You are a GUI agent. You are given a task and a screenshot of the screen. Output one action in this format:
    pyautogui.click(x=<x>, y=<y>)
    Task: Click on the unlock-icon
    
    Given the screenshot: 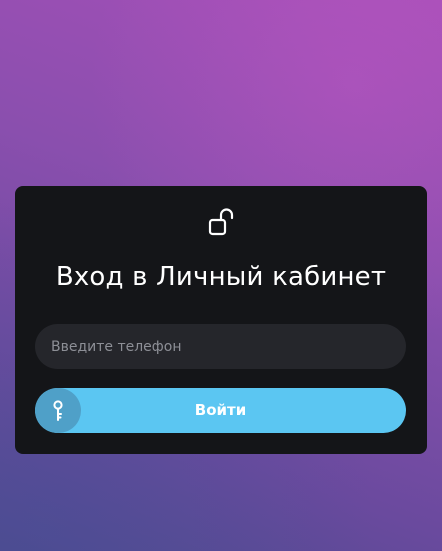 What is the action you would take?
    pyautogui.click(x=221, y=222)
    